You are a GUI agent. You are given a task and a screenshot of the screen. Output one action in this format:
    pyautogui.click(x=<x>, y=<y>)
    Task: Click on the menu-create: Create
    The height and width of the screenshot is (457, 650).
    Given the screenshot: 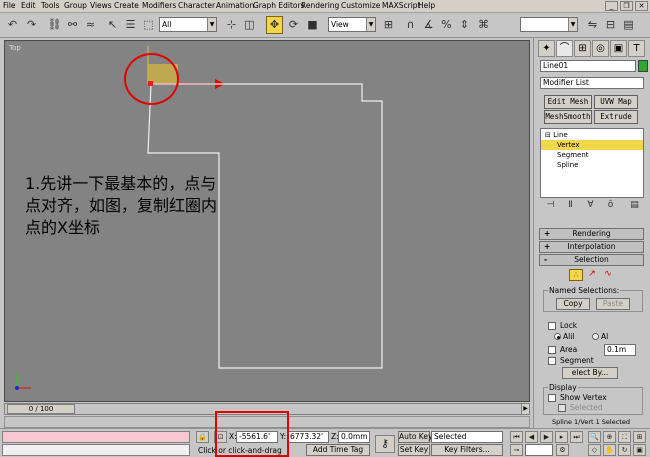 What is the action you would take?
    pyautogui.click(x=126, y=5)
    